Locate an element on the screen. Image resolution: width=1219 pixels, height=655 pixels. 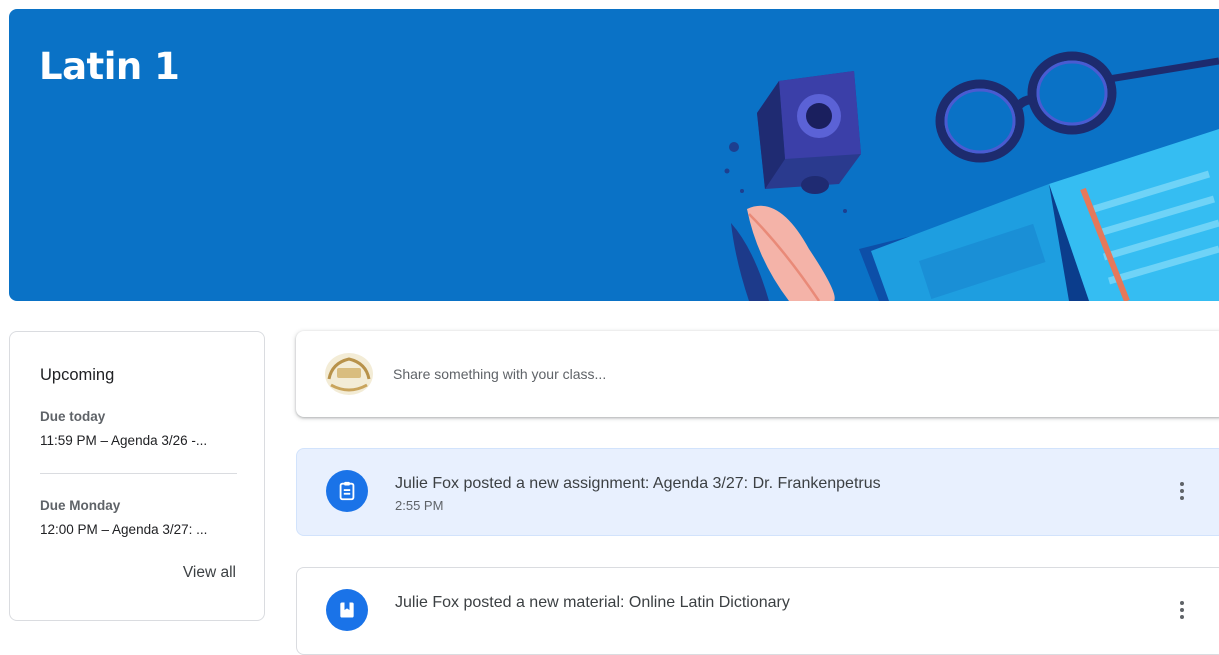
due-today-label: Due today is located at coordinates (73, 416).